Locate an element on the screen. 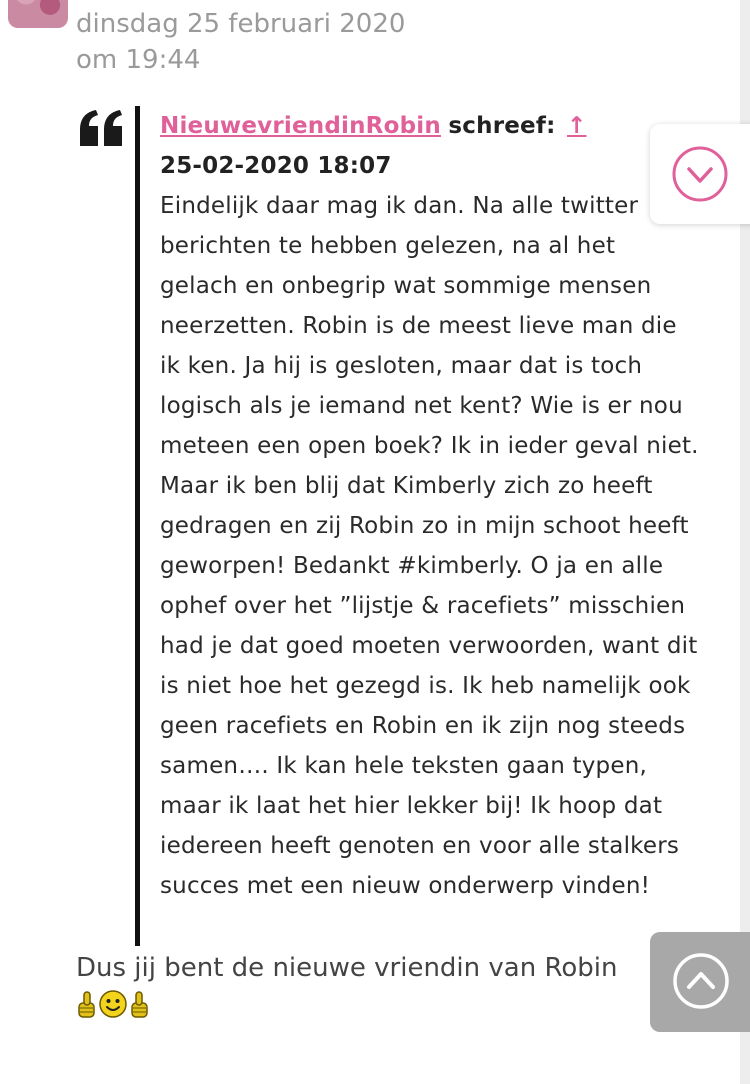  smiley-icon is located at coordinates (113, 1004).